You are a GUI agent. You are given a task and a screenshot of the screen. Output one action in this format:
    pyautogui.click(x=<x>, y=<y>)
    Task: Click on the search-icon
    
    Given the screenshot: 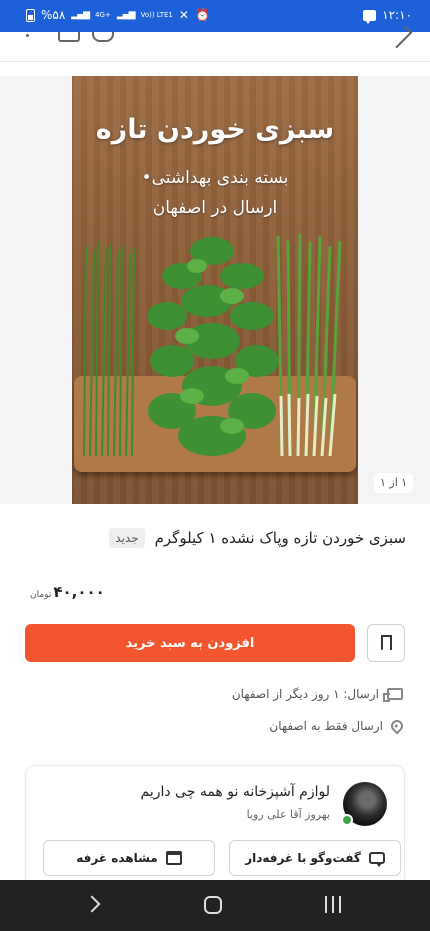 What is the action you would take?
    pyautogui.click(x=103, y=37)
    